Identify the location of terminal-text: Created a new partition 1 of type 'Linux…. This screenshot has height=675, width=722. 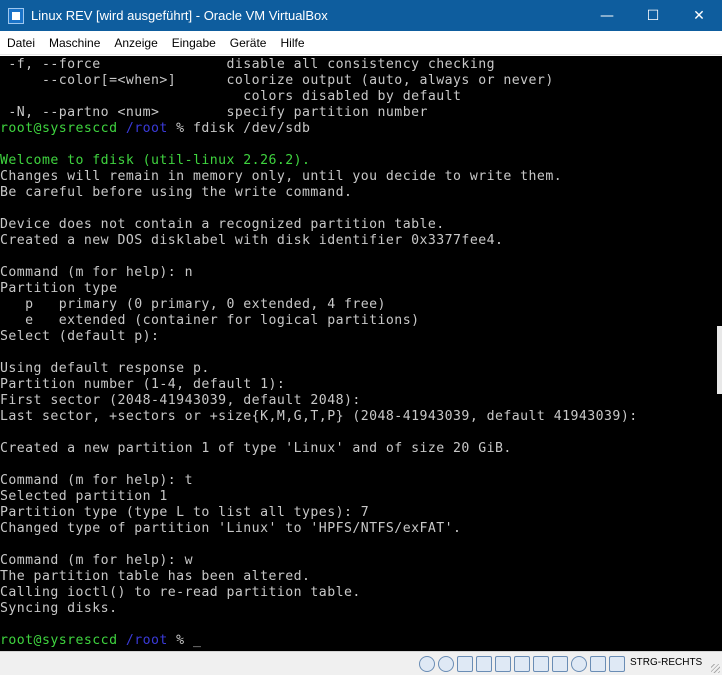
(256, 448).